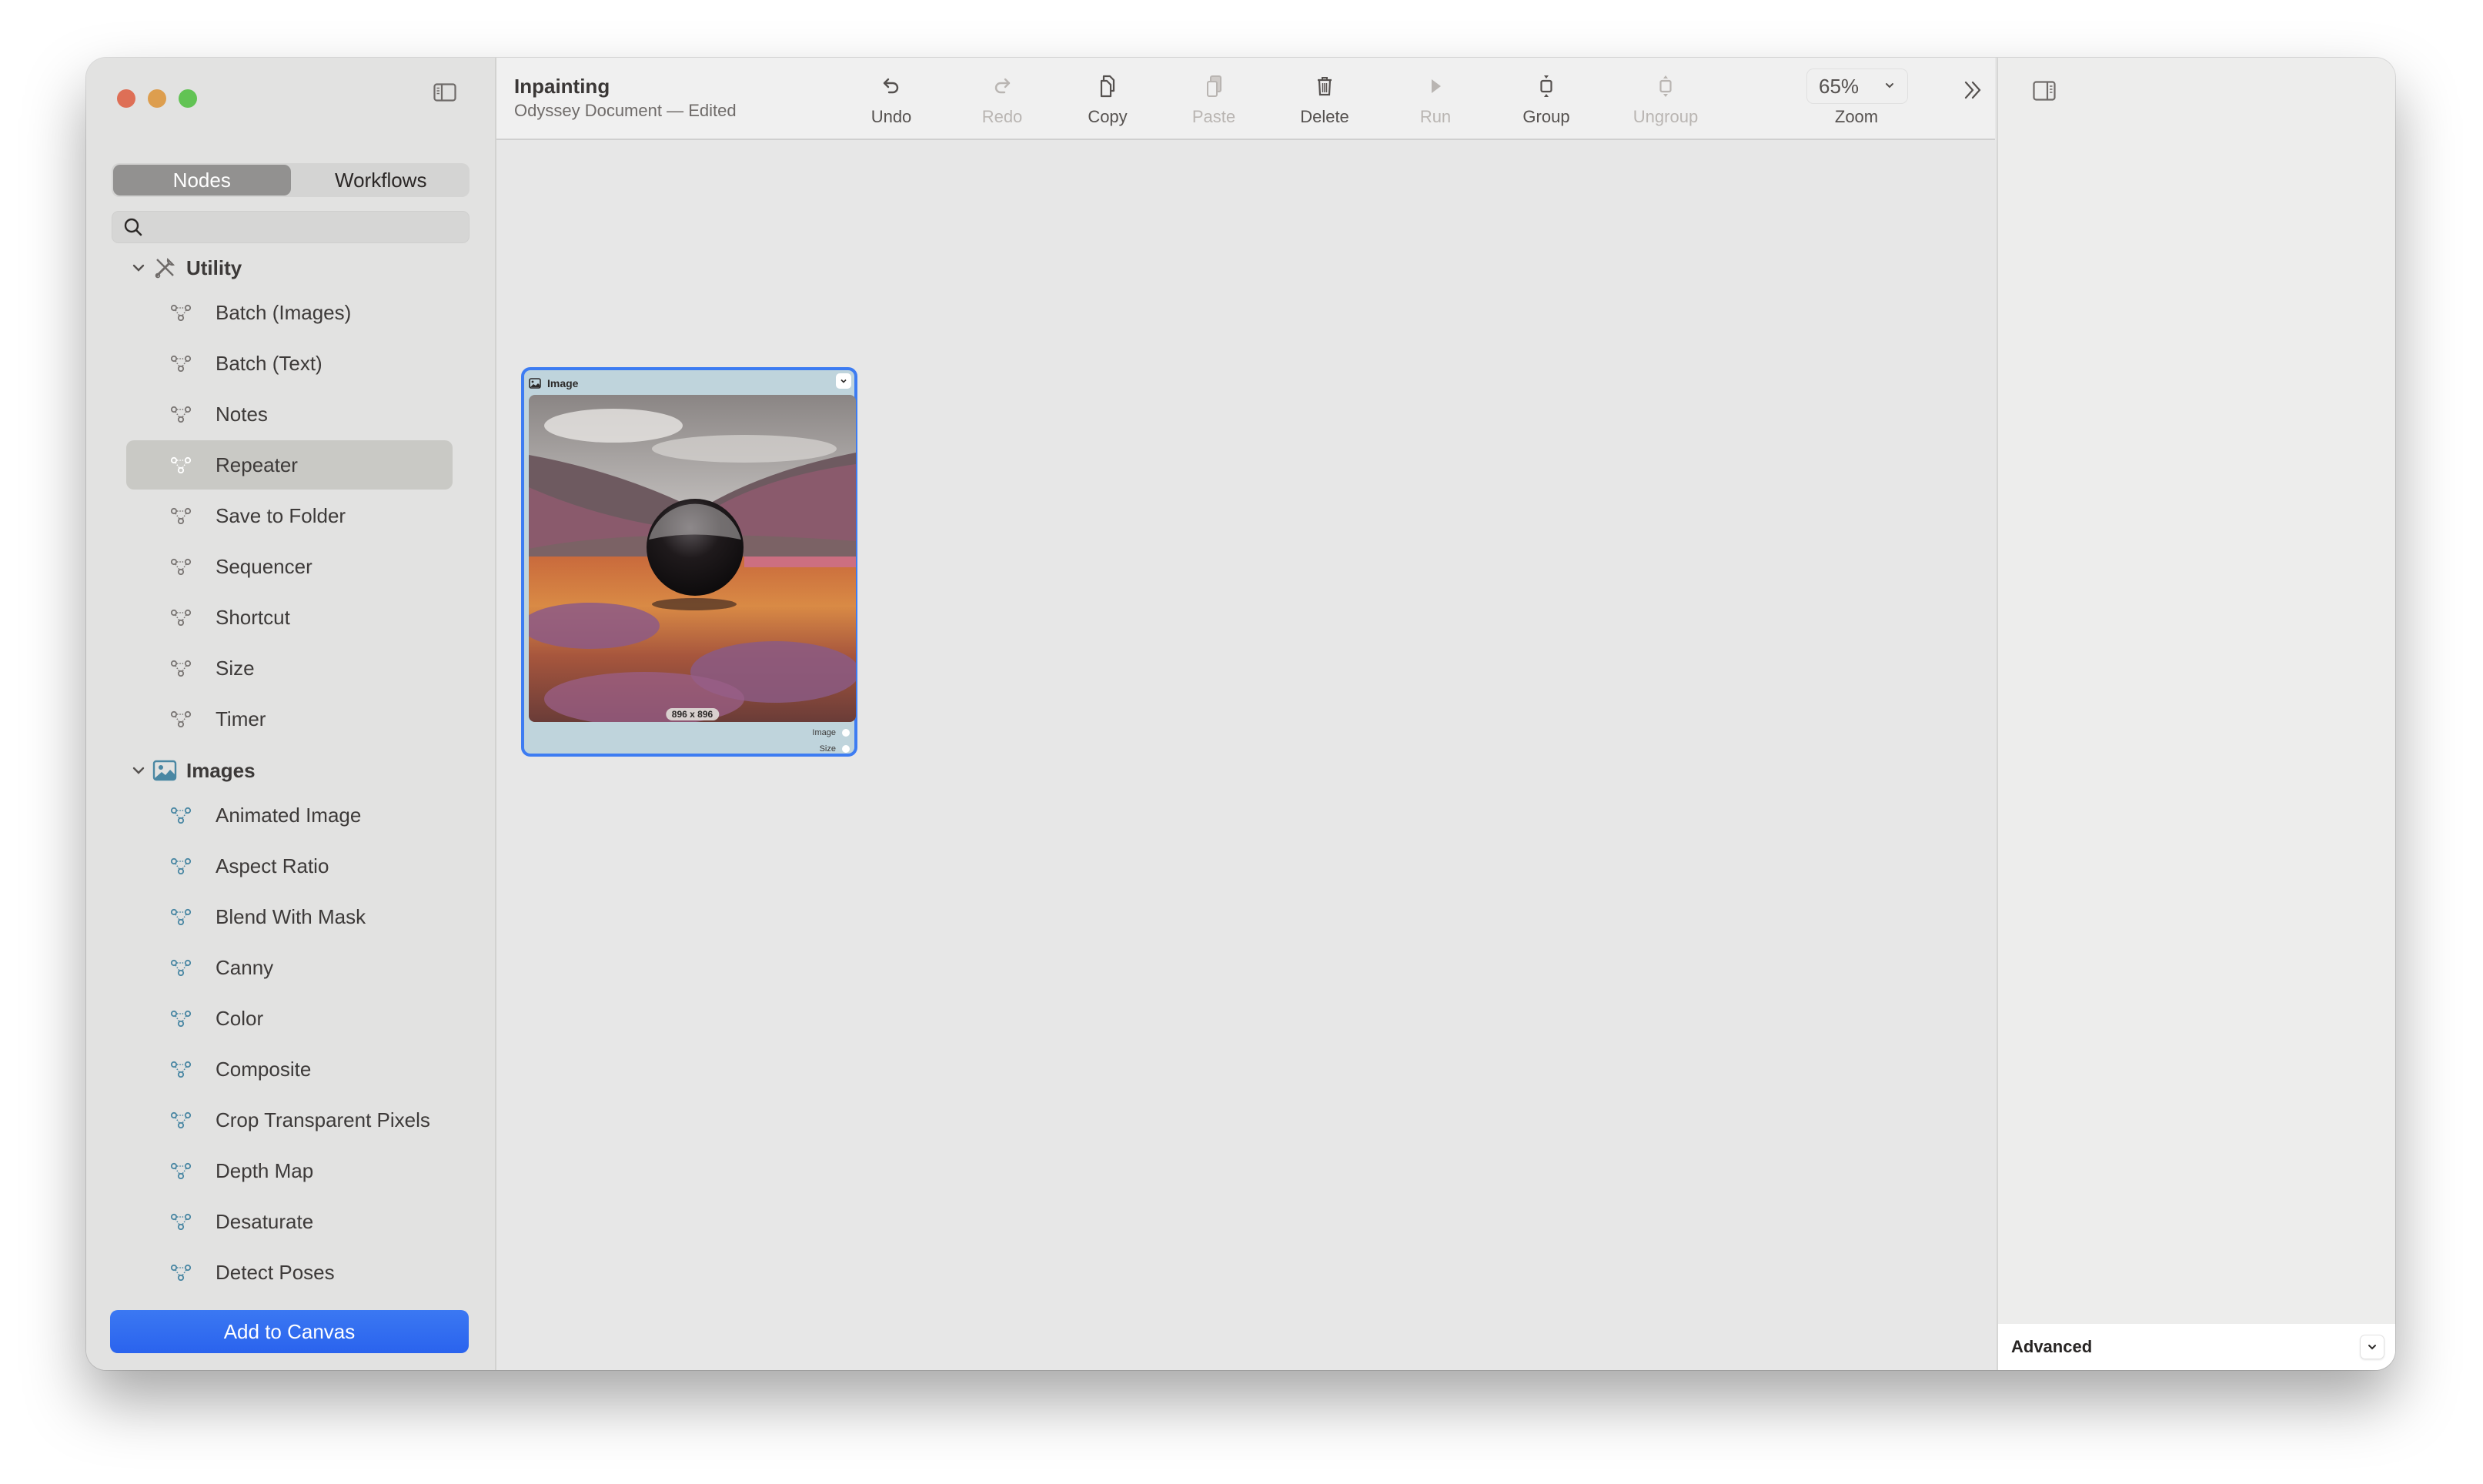 The width and height of the screenshot is (2483, 1484). Describe the element at coordinates (289, 1019) in the screenshot. I see `sidebar-item-color: Color` at that location.